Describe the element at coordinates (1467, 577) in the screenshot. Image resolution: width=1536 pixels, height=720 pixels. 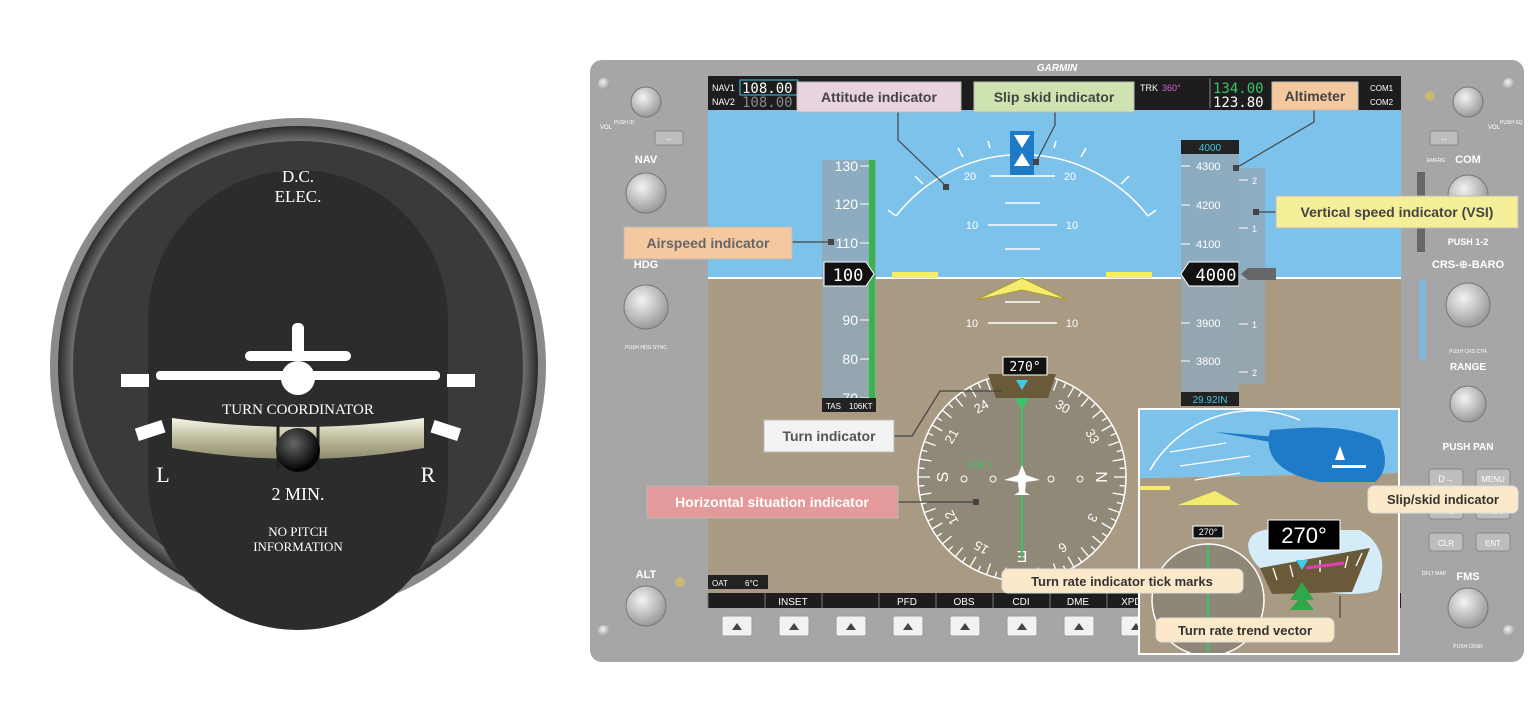
I see `fms-label: FMS` at that location.